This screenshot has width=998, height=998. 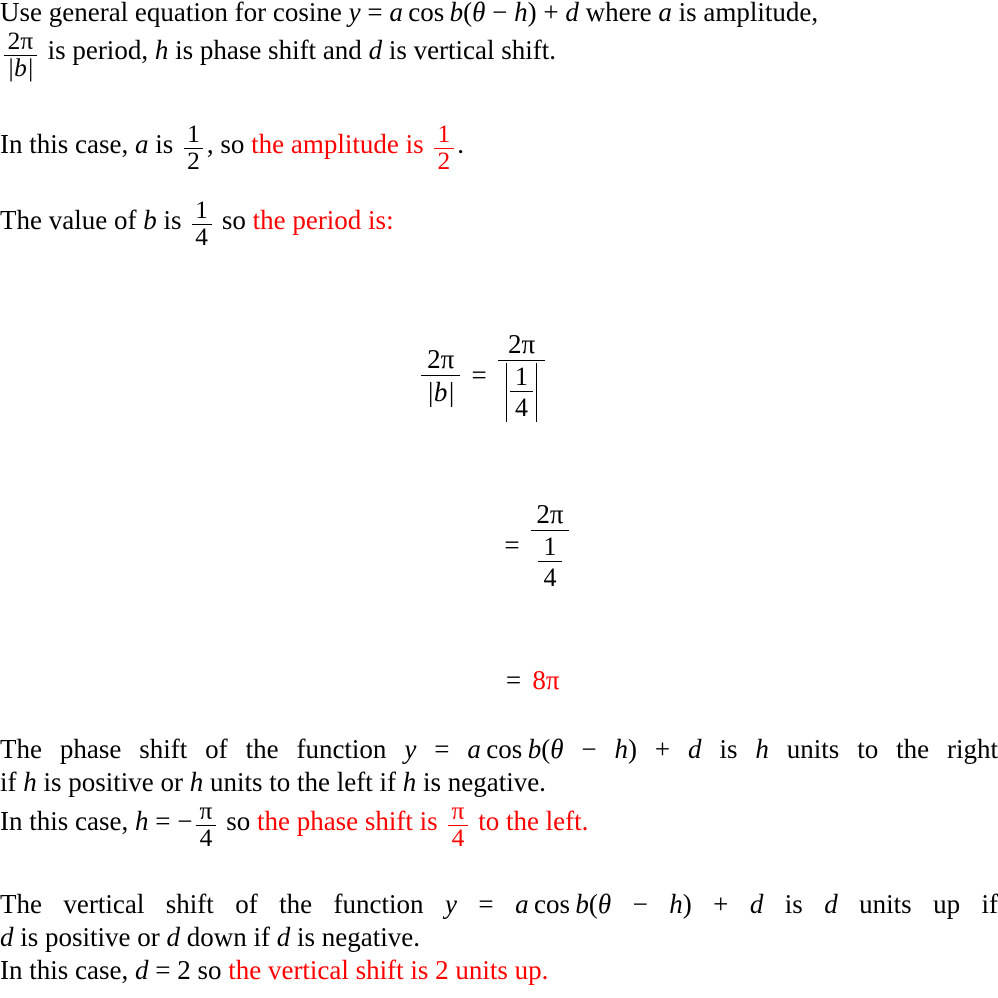 I want to click on period-prefix-text: The value of, so click(x=68, y=220).